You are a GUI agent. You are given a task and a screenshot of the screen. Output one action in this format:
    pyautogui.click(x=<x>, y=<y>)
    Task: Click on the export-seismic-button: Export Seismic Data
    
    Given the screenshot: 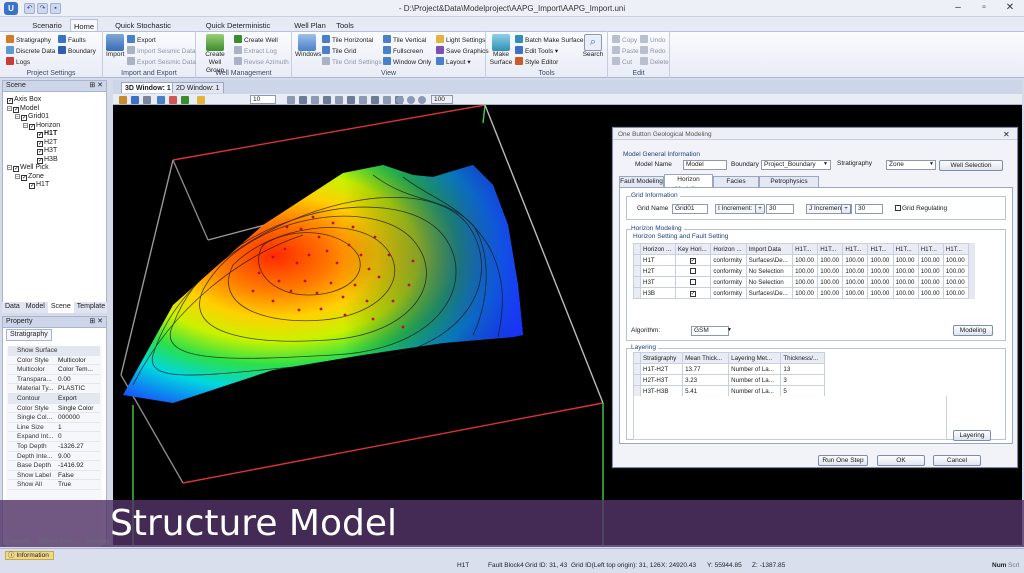 What is the action you would take?
    pyautogui.click(x=161, y=62)
    